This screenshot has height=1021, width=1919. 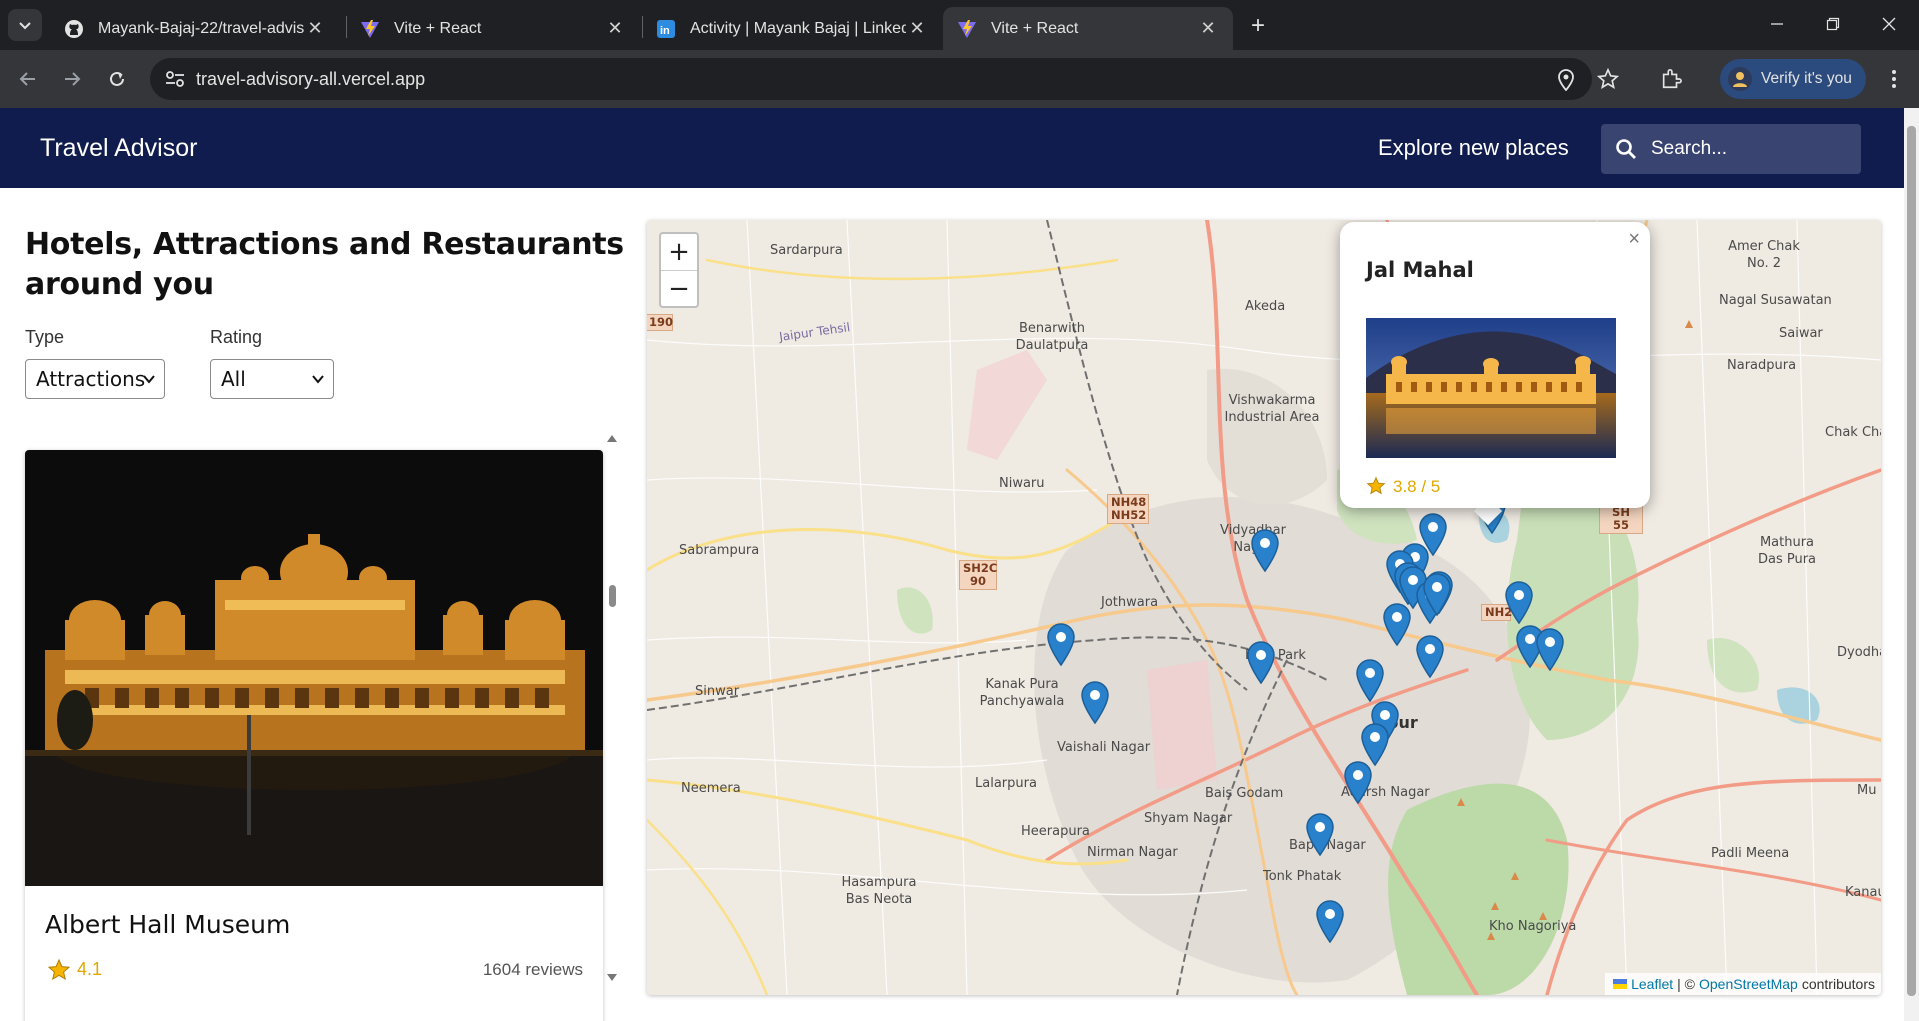 What do you see at coordinates (95, 379) in the screenshot?
I see `type-select: Attractions` at bounding box center [95, 379].